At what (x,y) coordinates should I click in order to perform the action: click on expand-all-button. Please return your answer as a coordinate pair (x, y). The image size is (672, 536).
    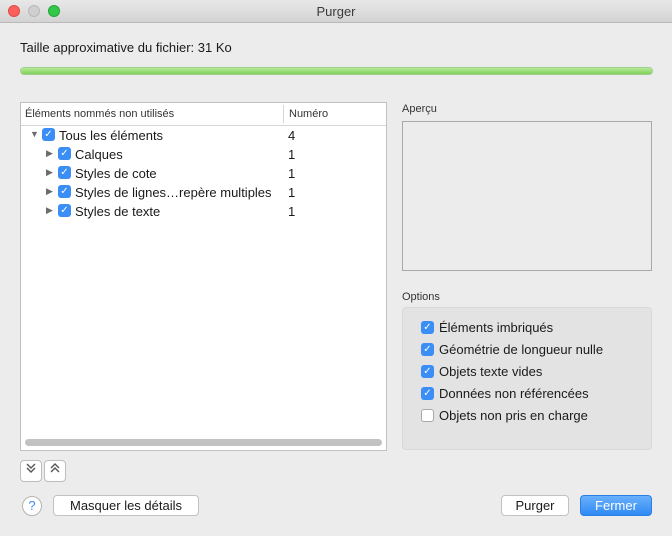
    Looking at the image, I should click on (31, 471).